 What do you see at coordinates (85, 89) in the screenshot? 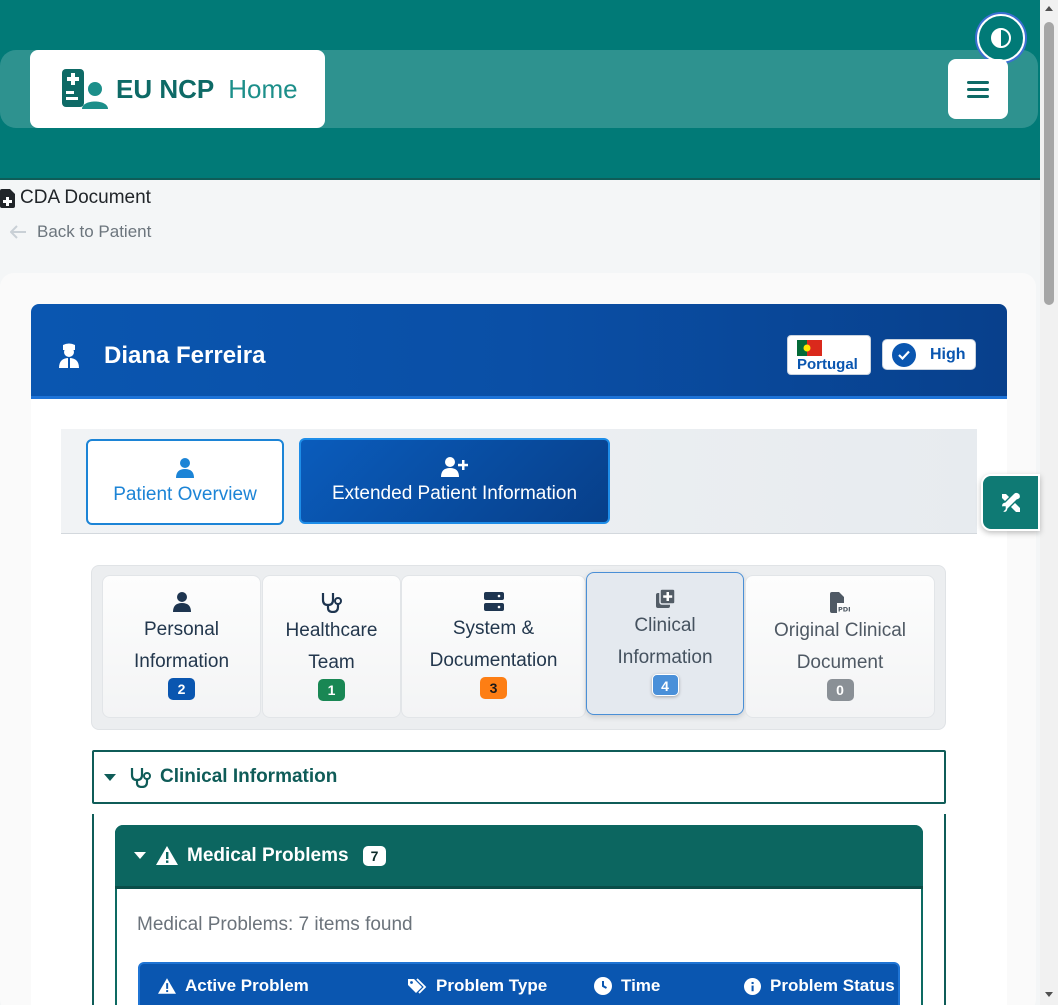
I see `medical-staff-icon` at bounding box center [85, 89].